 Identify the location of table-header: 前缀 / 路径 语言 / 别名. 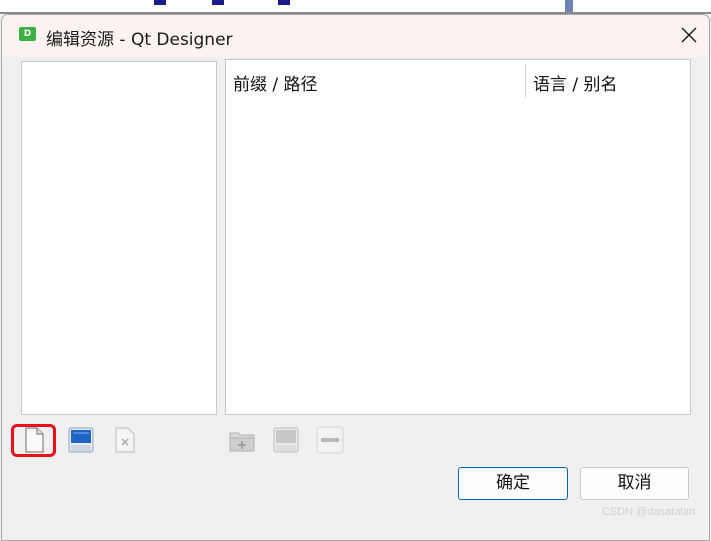
(458, 80).